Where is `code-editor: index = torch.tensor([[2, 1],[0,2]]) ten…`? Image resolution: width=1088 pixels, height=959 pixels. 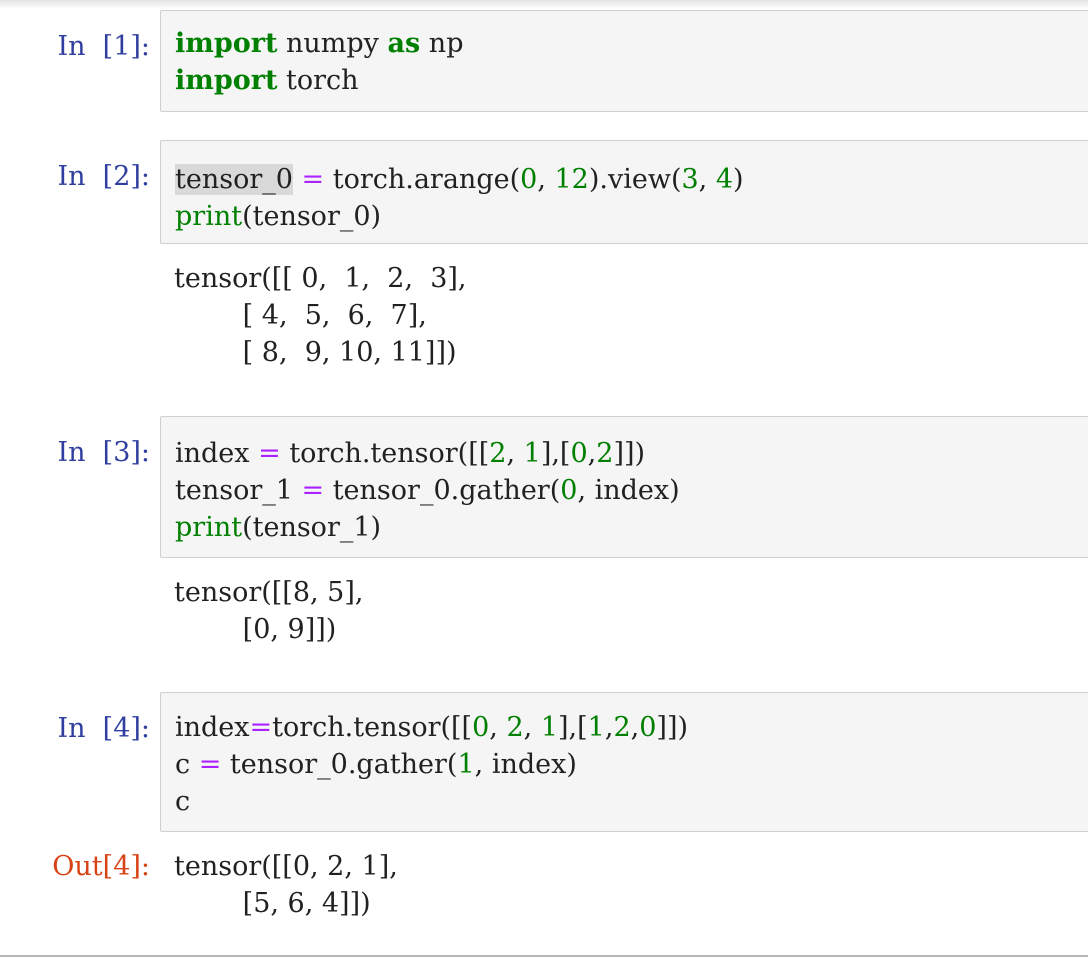 code-editor: index = torch.tensor([[2, 1],[0,2]]) ten… is located at coordinates (624, 487).